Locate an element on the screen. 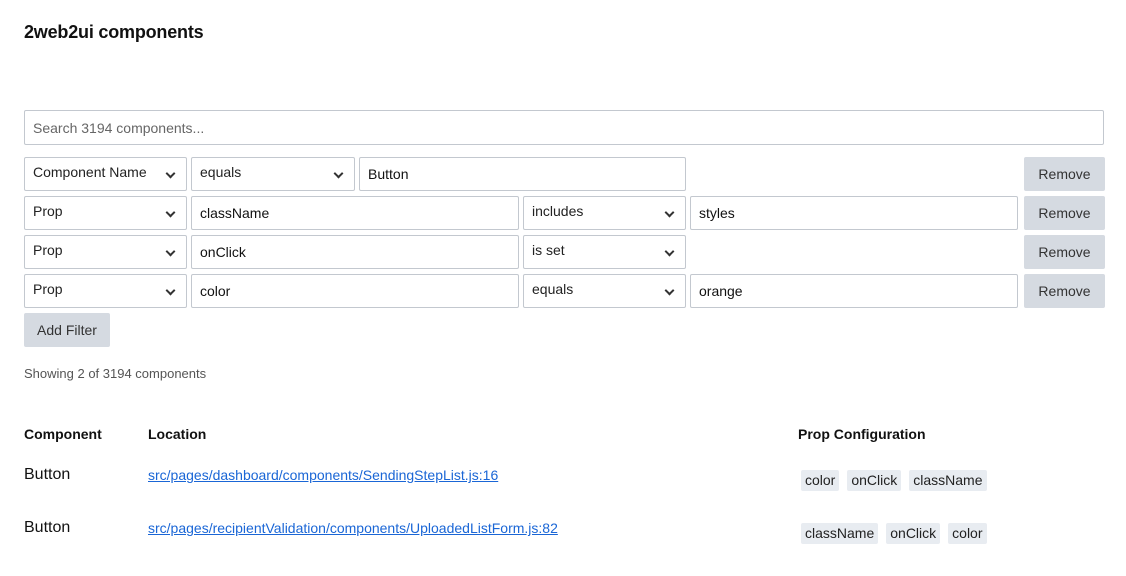  filter-operator-select: is set is located at coordinates (604, 252).